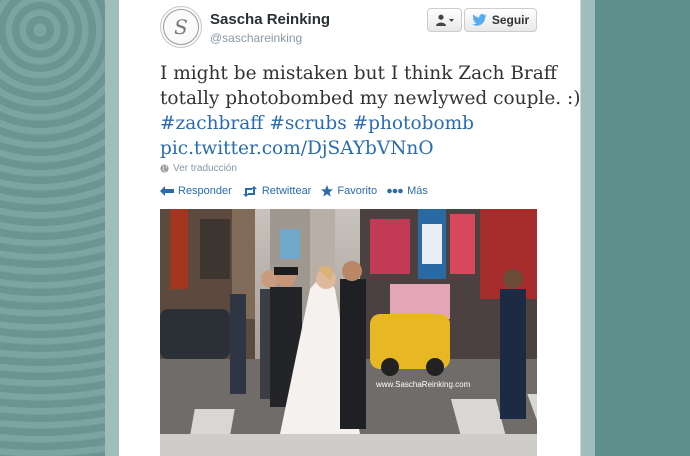  I want to click on globe-icon, so click(164, 168).